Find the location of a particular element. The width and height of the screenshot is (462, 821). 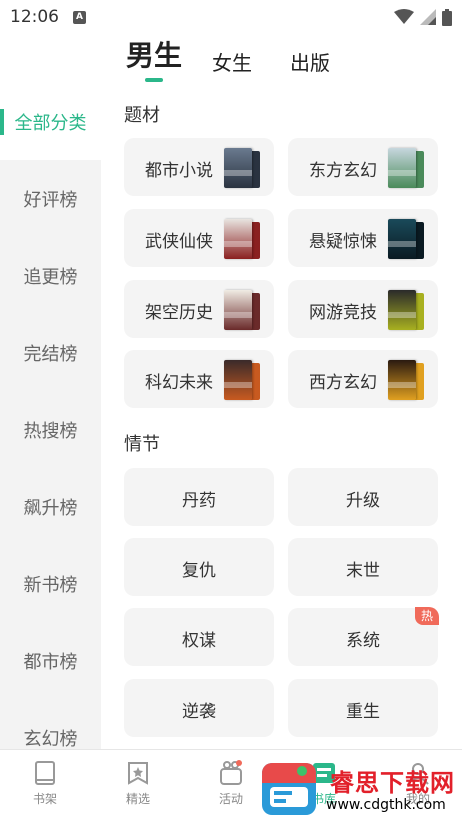

plot-item: 系统 热 is located at coordinates (363, 636).